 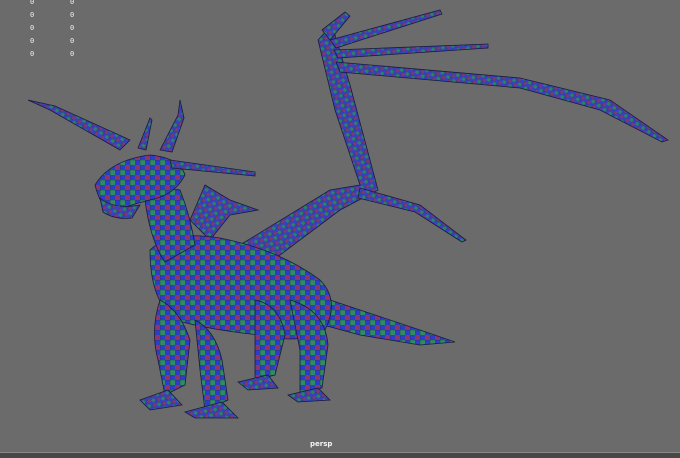 What do you see at coordinates (309, 147) in the screenshot?
I see `wing-arm` at bounding box center [309, 147].